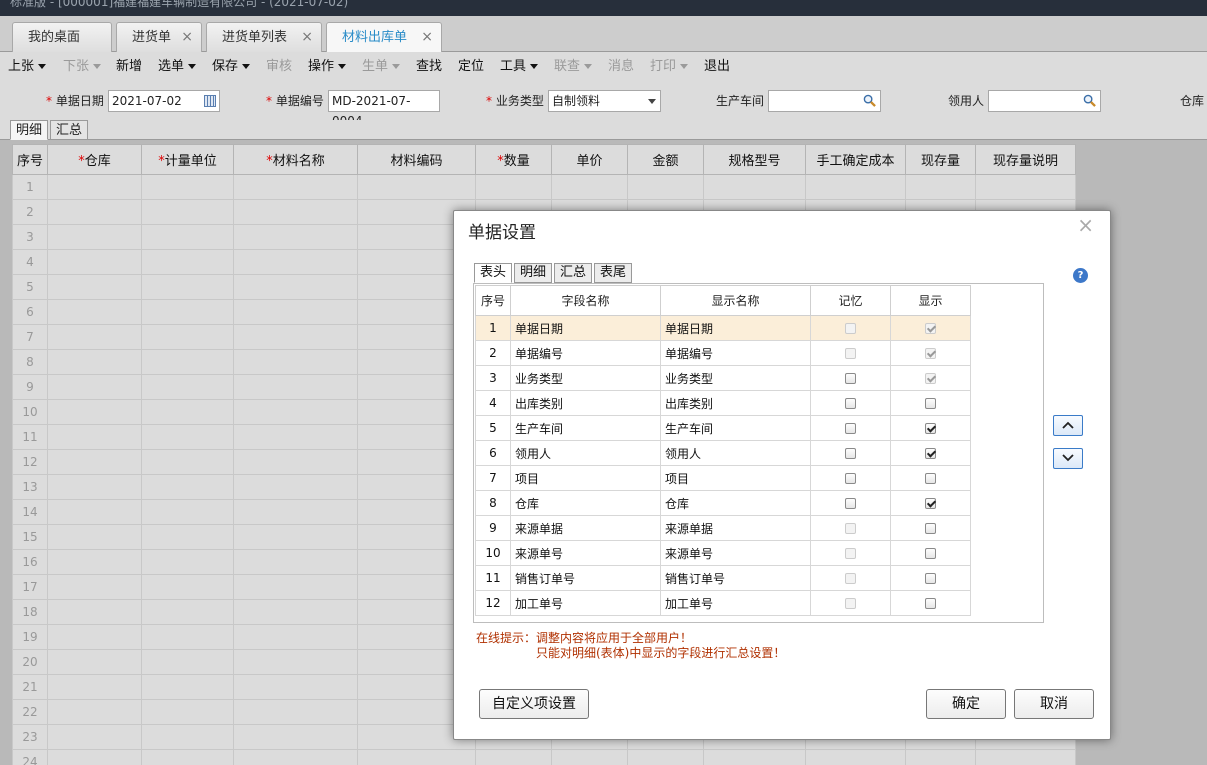 Image resolution: width=1207 pixels, height=765 pixels. What do you see at coordinates (164, 101) in the screenshot?
I see `date-field: 2021-07-02` at bounding box center [164, 101].